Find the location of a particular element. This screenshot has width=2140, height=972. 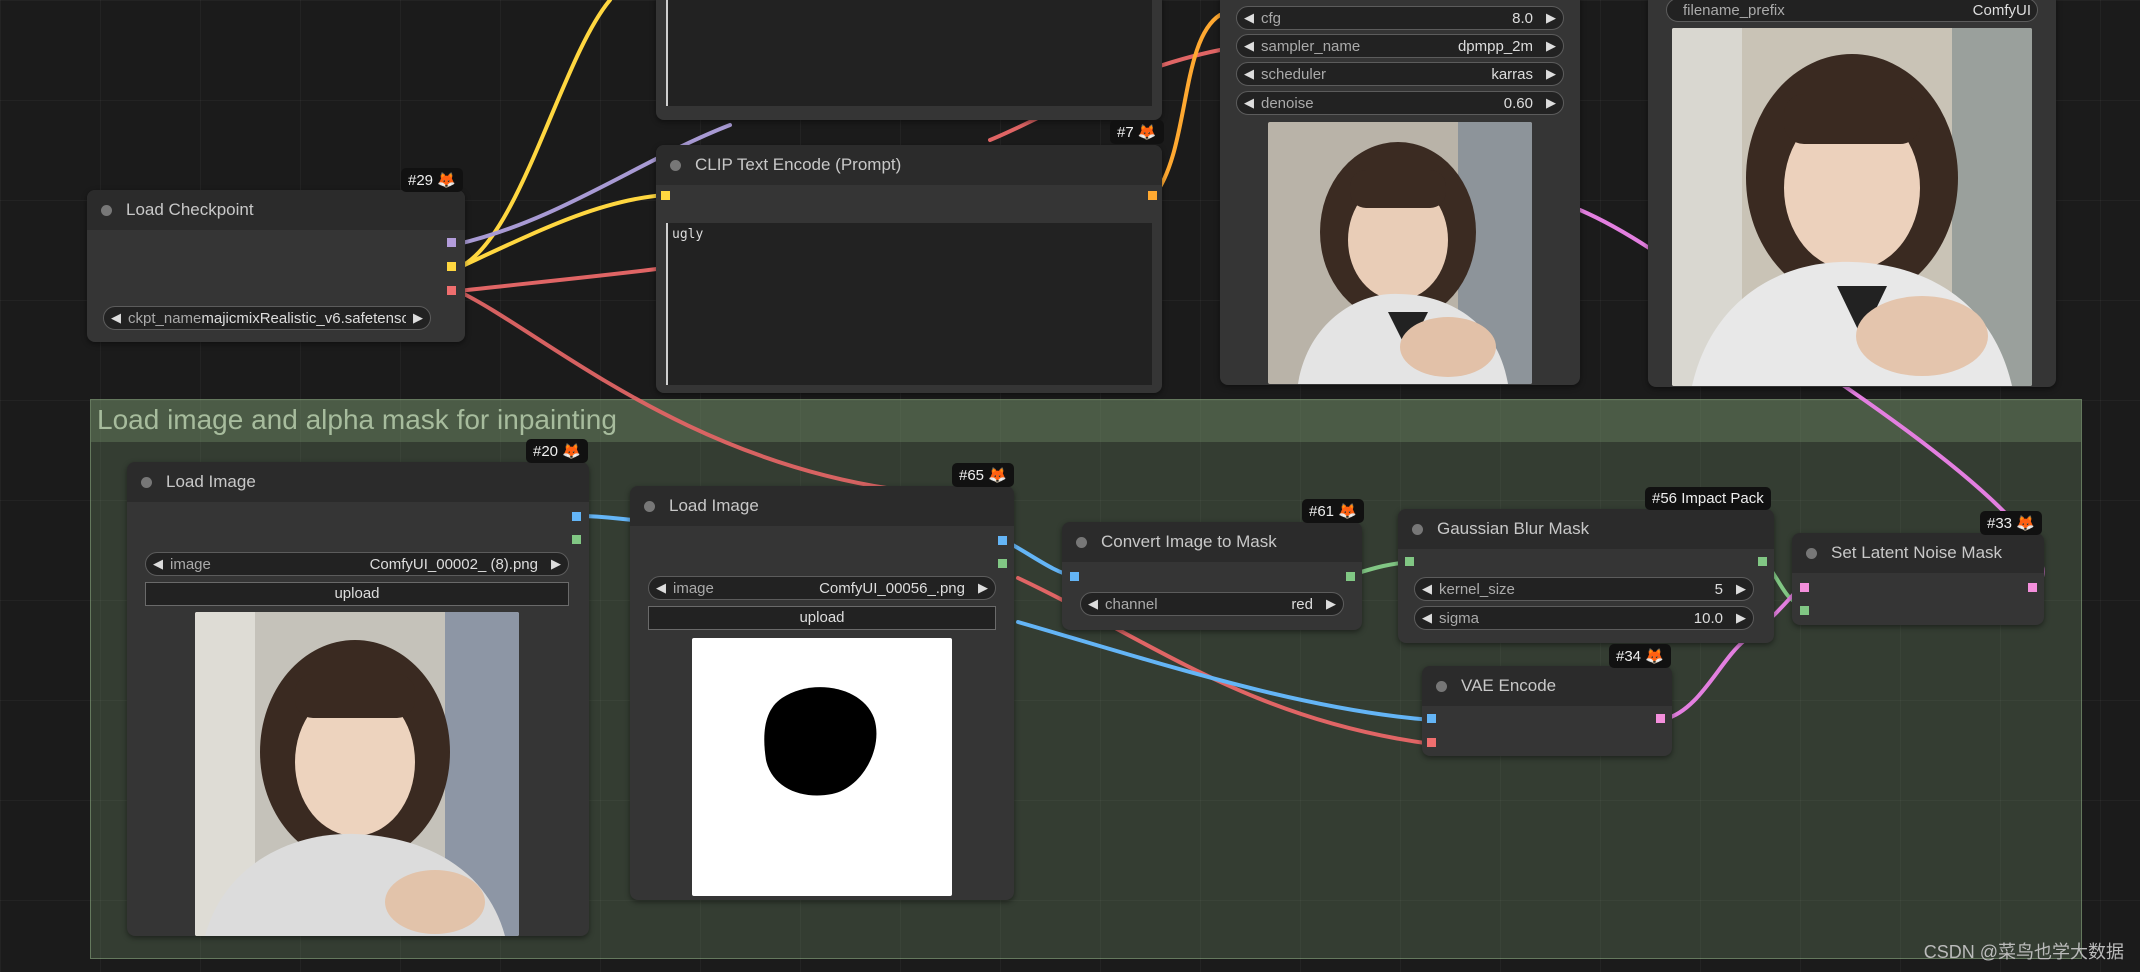

node-badge: #29 🦊 is located at coordinates (432, 180).